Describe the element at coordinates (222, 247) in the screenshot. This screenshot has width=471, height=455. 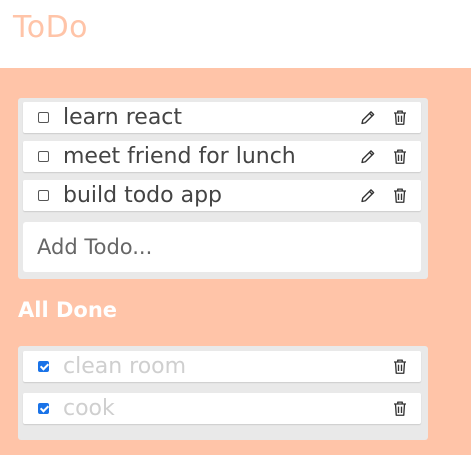
I see `add-todo-input` at that location.